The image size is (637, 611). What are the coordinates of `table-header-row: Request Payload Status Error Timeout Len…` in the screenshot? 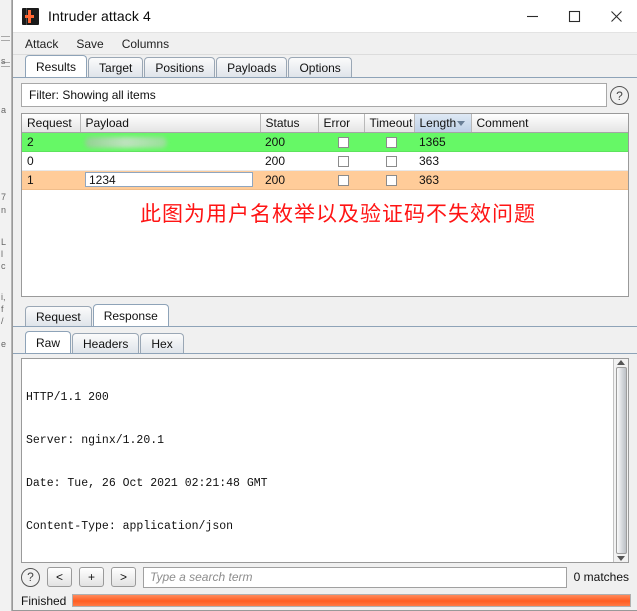 It's located at (325, 123).